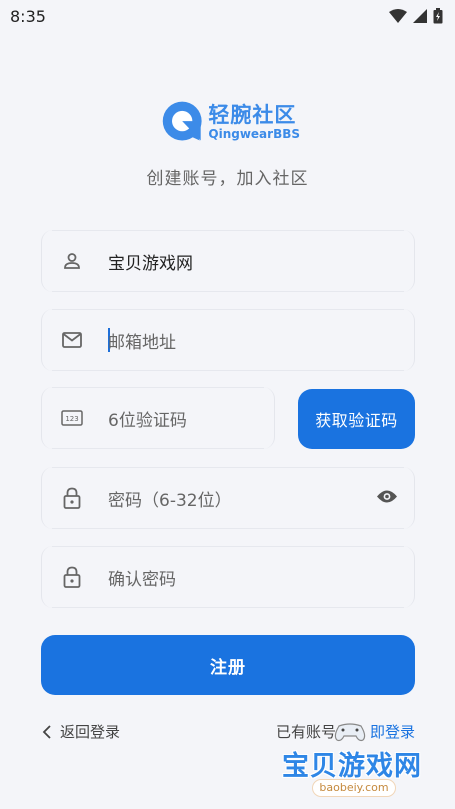 The width and height of the screenshot is (455, 809). I want to click on password-placeholder: 密码（6-32位）, so click(170, 500).